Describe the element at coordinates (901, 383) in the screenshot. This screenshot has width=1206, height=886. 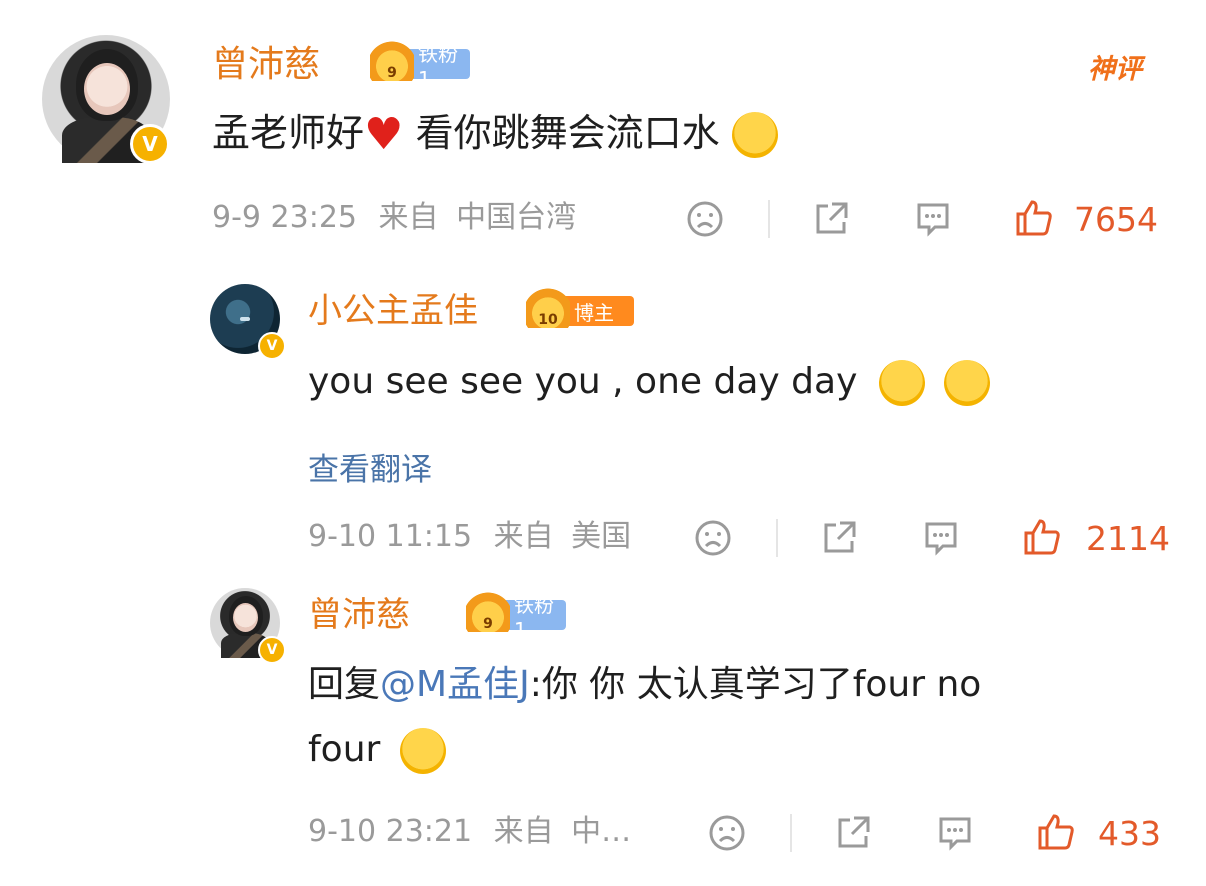
I see `covering-eyes-emoji-icon` at that location.